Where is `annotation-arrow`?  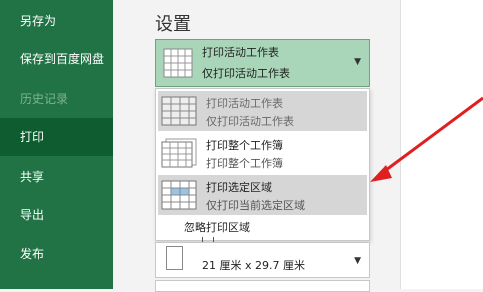
annotation-arrow is located at coordinates (426, 139).